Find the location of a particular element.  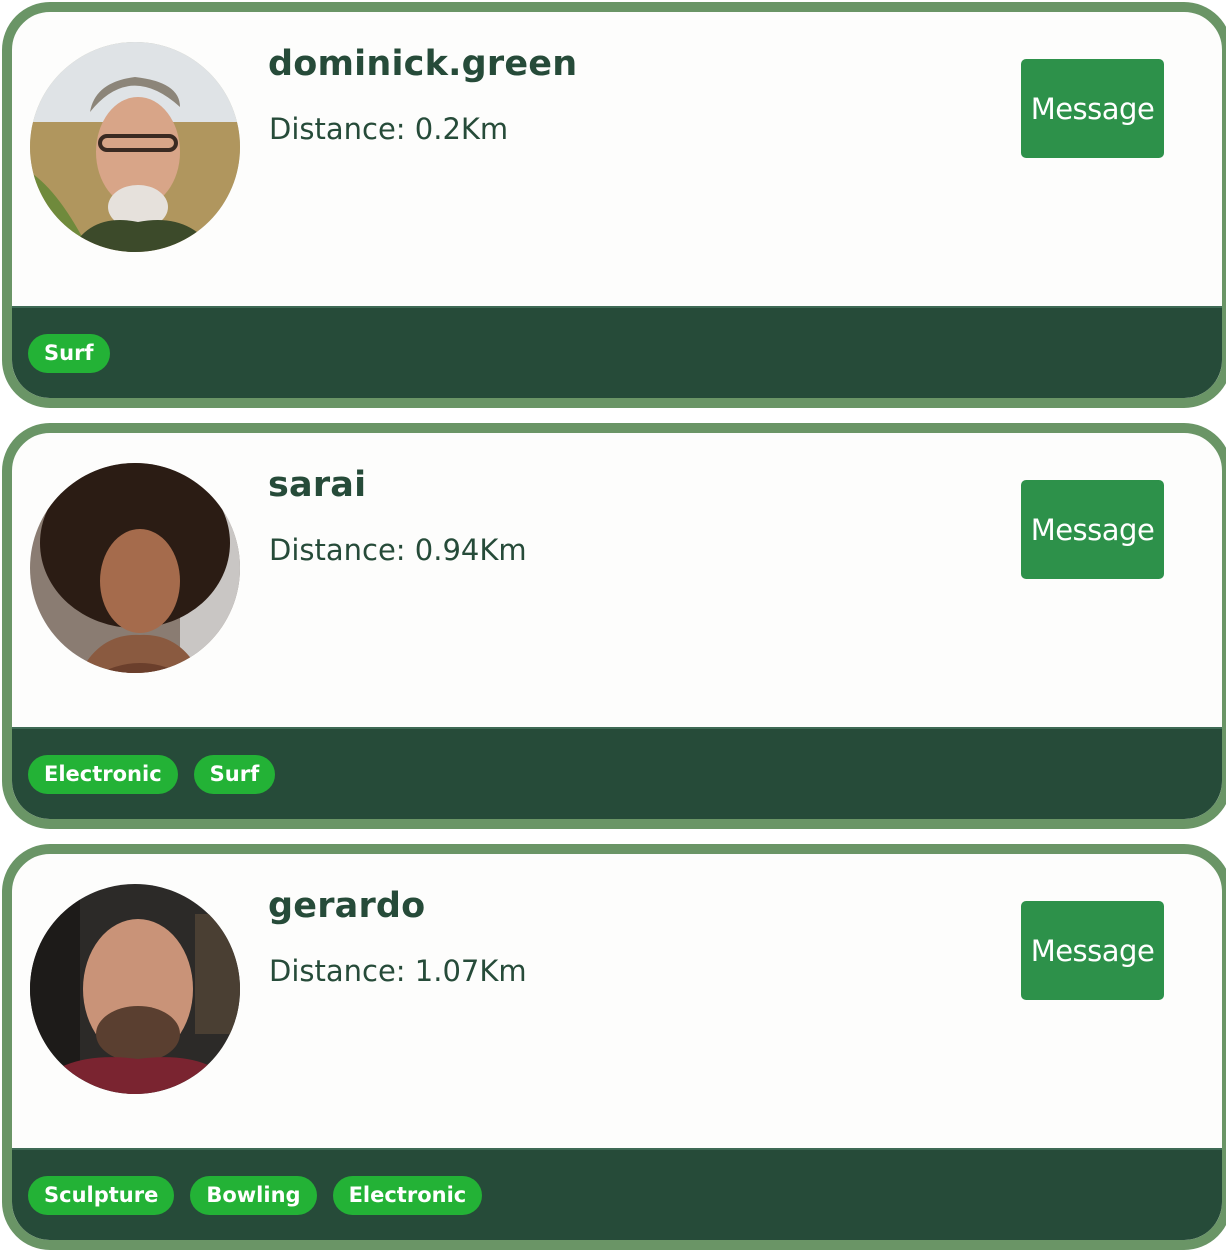

distance-value: 0.94Km is located at coordinates (470, 550).